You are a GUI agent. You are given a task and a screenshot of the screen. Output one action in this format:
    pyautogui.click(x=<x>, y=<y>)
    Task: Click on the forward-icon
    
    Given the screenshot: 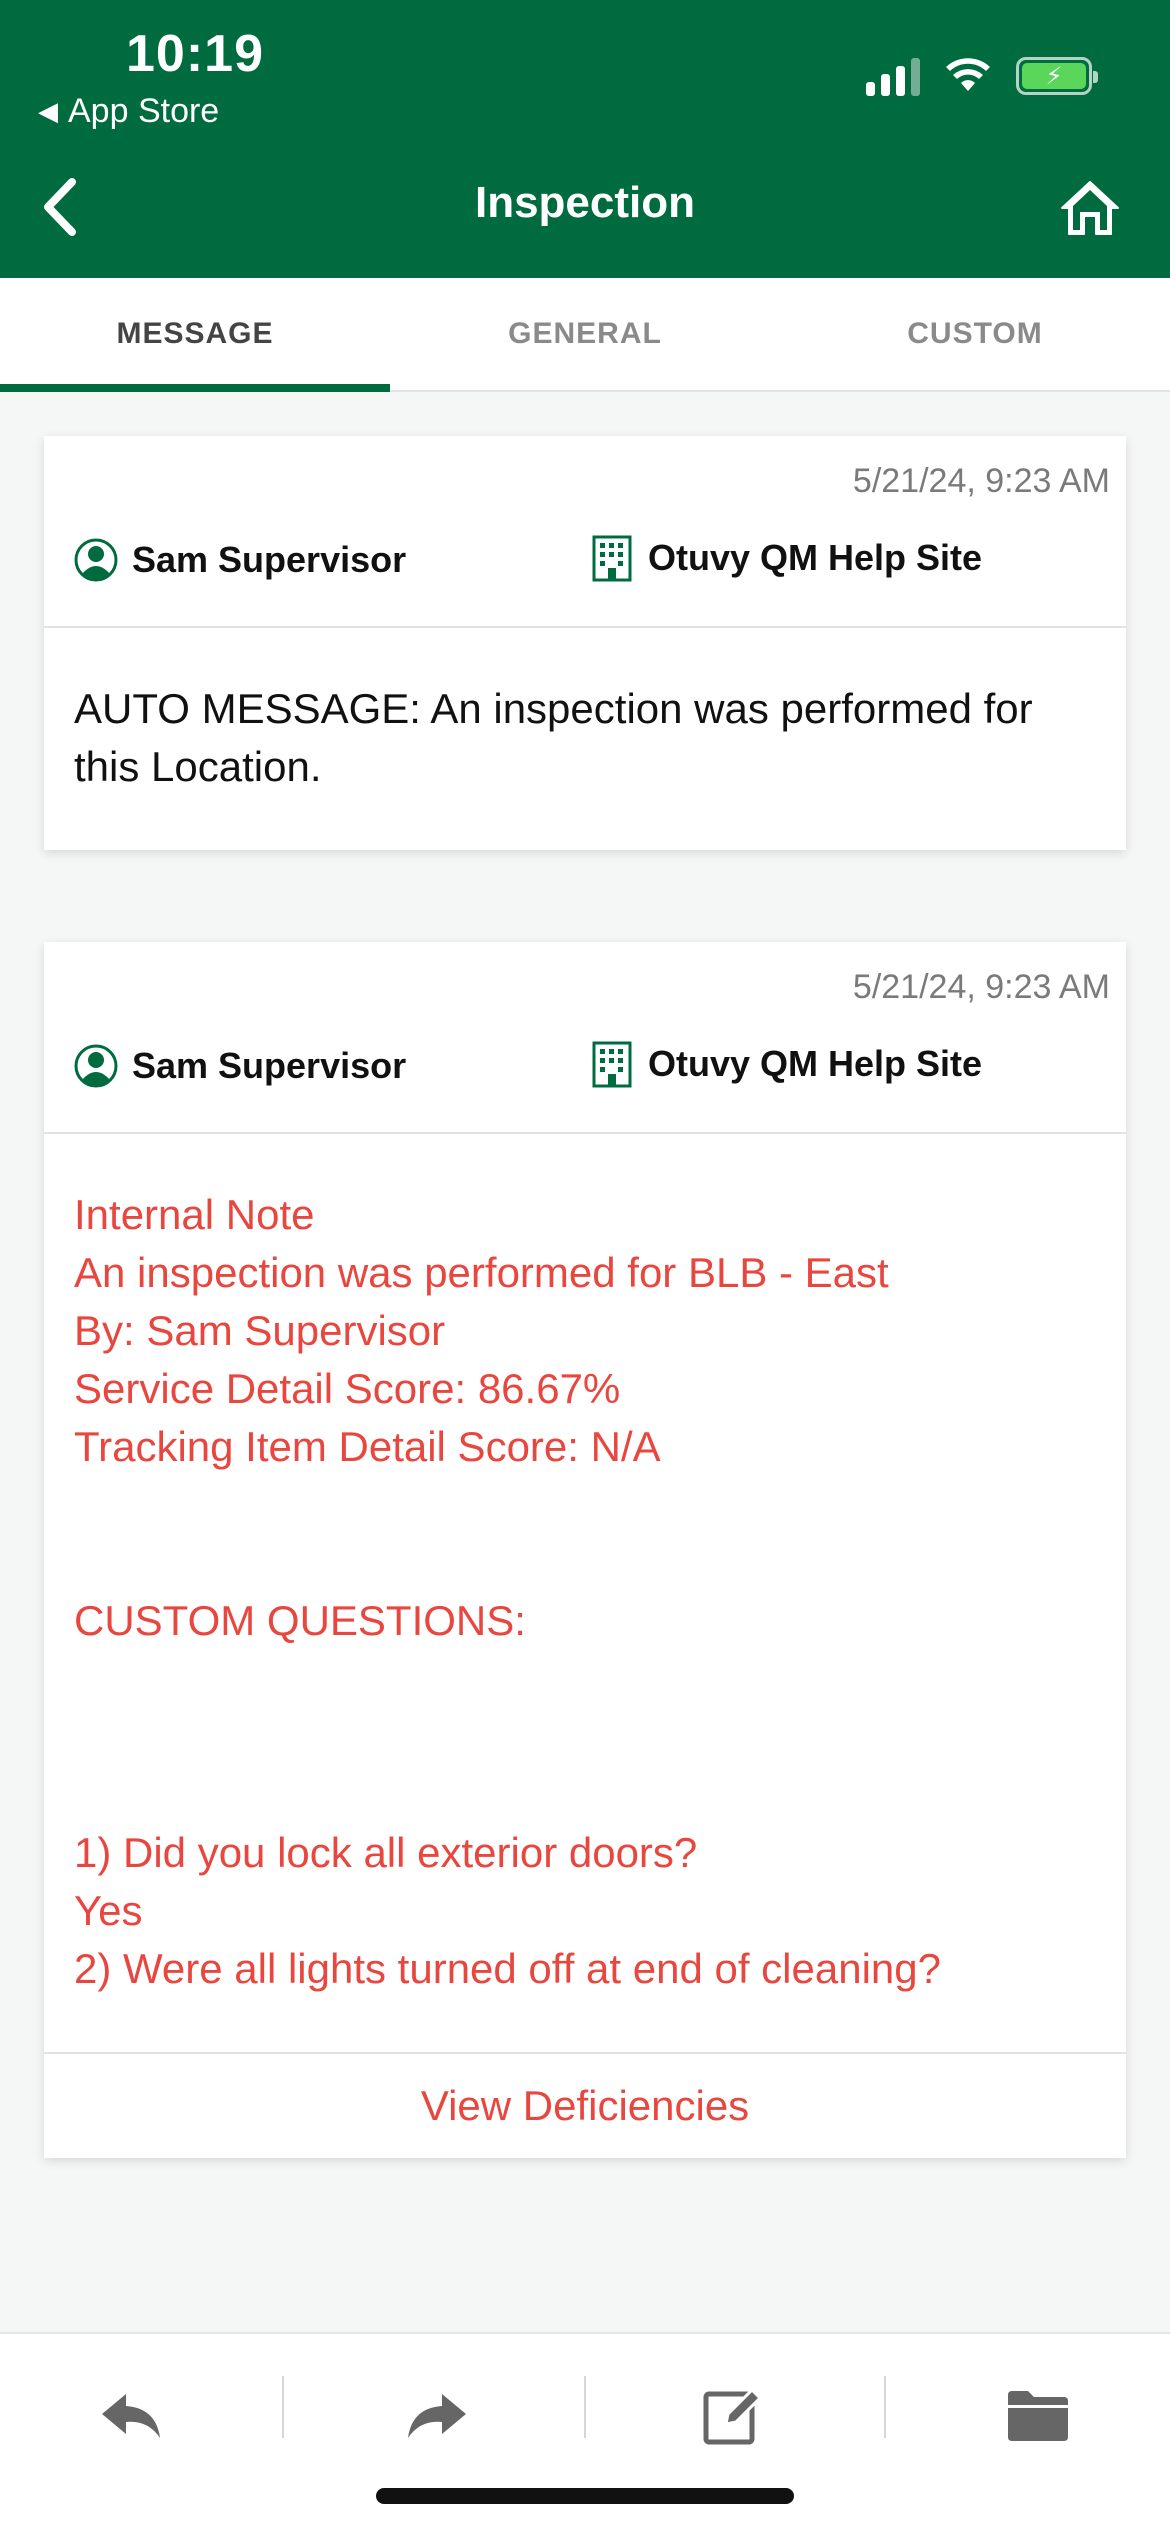 What is the action you would take?
    pyautogui.click(x=437, y=2416)
    